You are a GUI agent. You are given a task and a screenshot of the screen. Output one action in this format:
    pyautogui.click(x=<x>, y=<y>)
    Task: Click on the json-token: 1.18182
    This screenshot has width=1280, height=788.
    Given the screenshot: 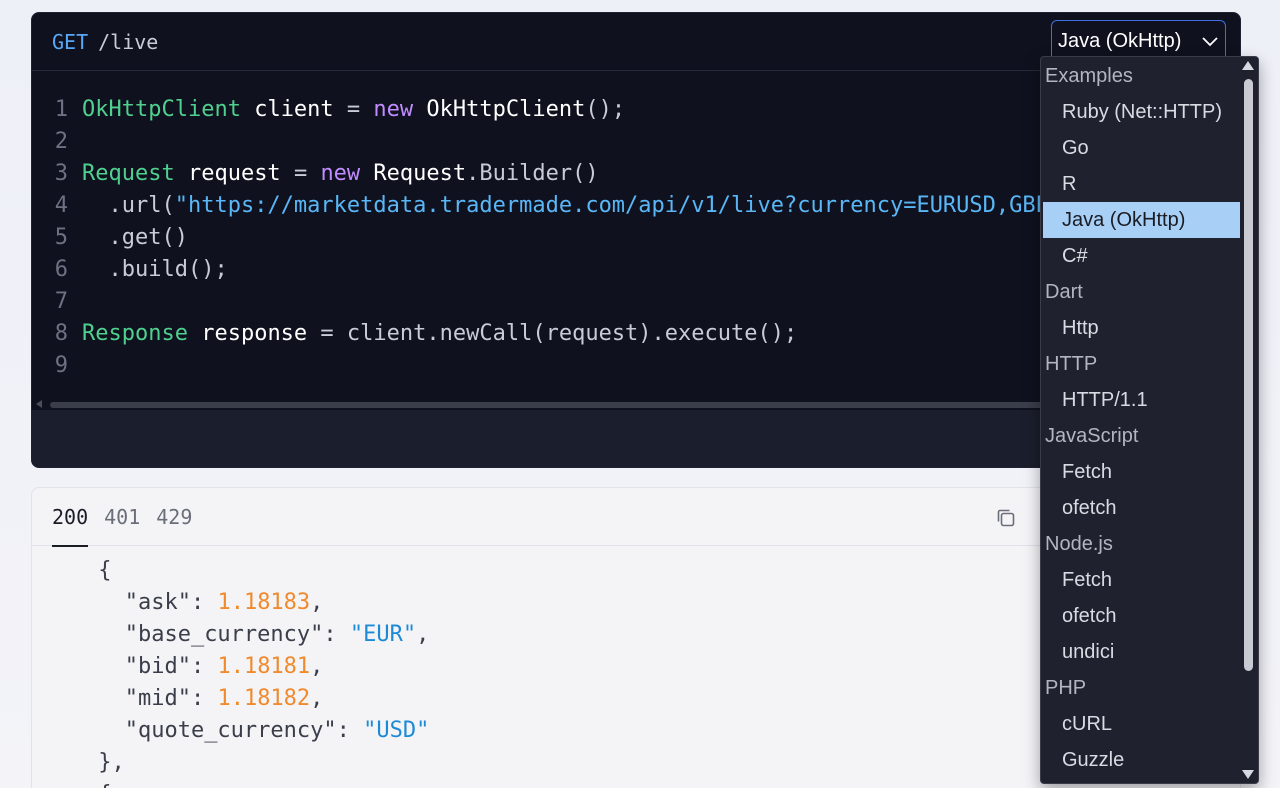 What is the action you would take?
    pyautogui.click(x=264, y=698)
    